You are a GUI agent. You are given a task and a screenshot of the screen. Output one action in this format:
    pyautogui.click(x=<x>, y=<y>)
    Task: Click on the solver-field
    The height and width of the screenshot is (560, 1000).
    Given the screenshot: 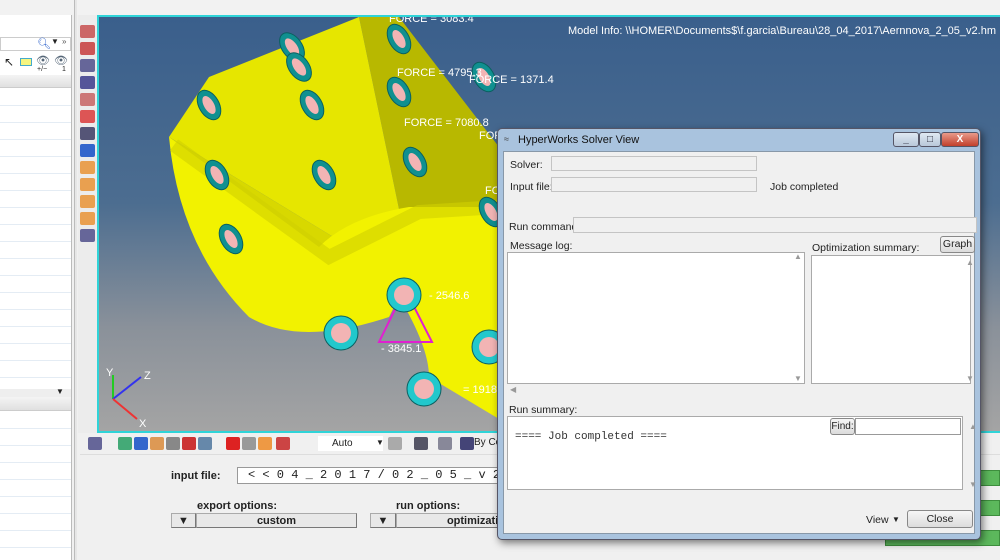 What is the action you would take?
    pyautogui.click(x=654, y=163)
    